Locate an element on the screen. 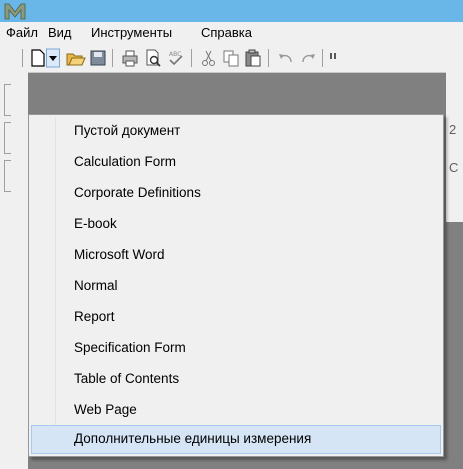  menu-item-label: Пустой документ is located at coordinates (127, 130).